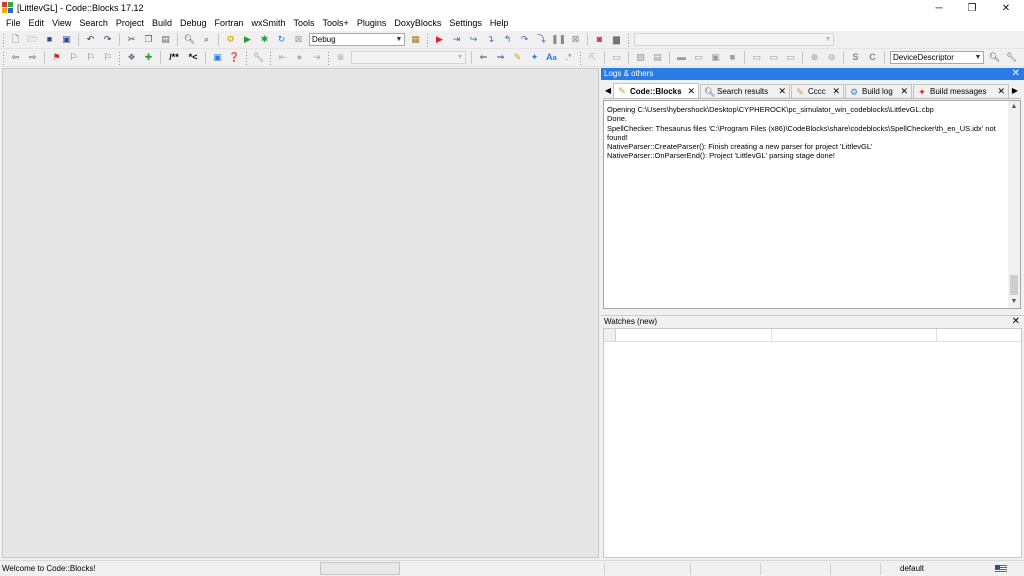 The width and height of the screenshot is (1024, 576). Describe the element at coordinates (872, 57) in the screenshot. I see `c-symbol-icon: C` at that location.